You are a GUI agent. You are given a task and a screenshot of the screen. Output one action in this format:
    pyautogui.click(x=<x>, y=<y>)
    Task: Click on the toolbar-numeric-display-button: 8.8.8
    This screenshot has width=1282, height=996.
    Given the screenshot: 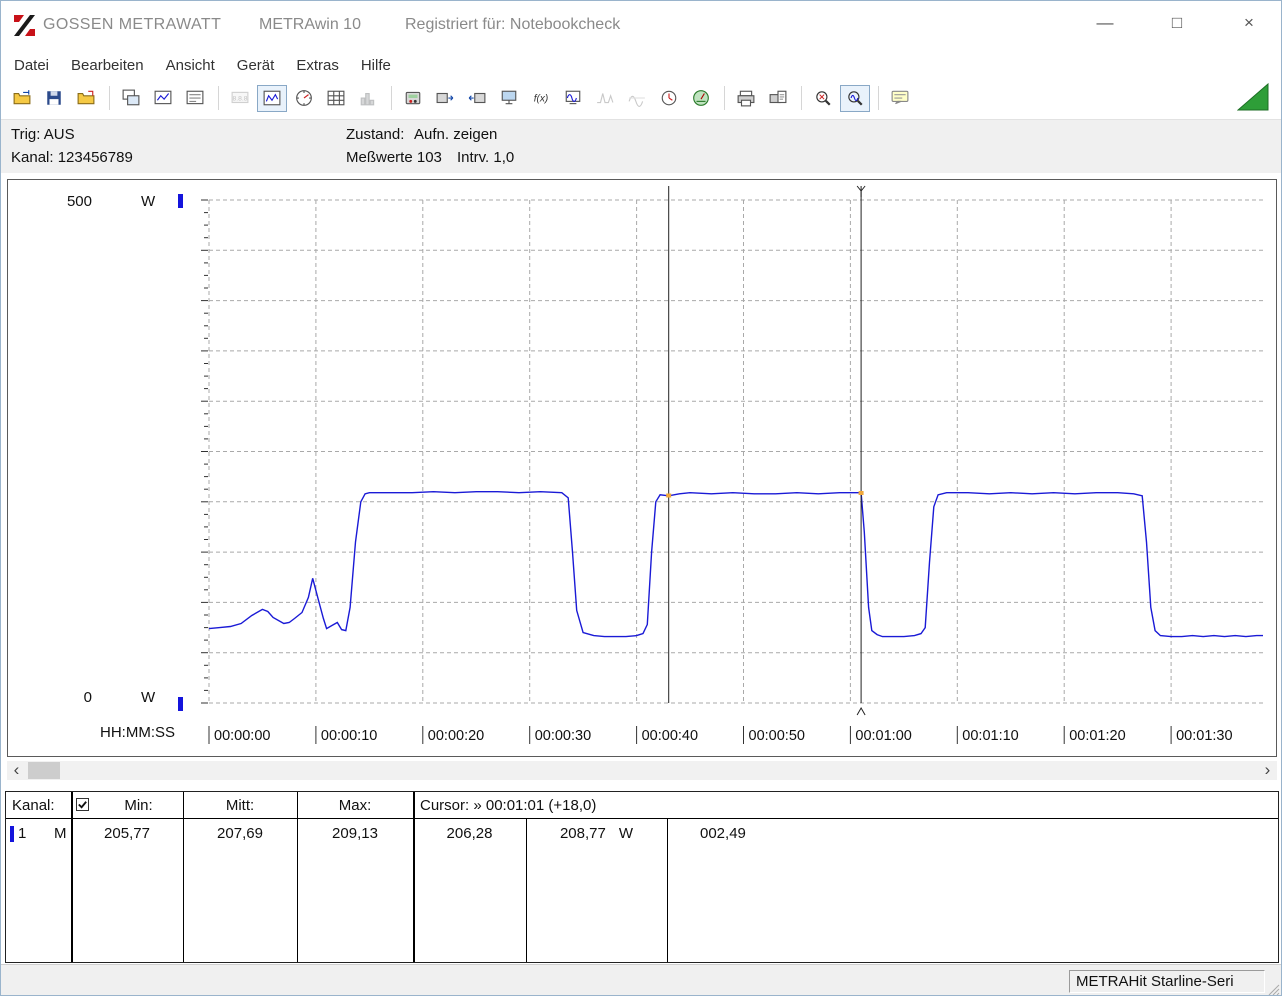 What is the action you would take?
    pyautogui.click(x=240, y=98)
    